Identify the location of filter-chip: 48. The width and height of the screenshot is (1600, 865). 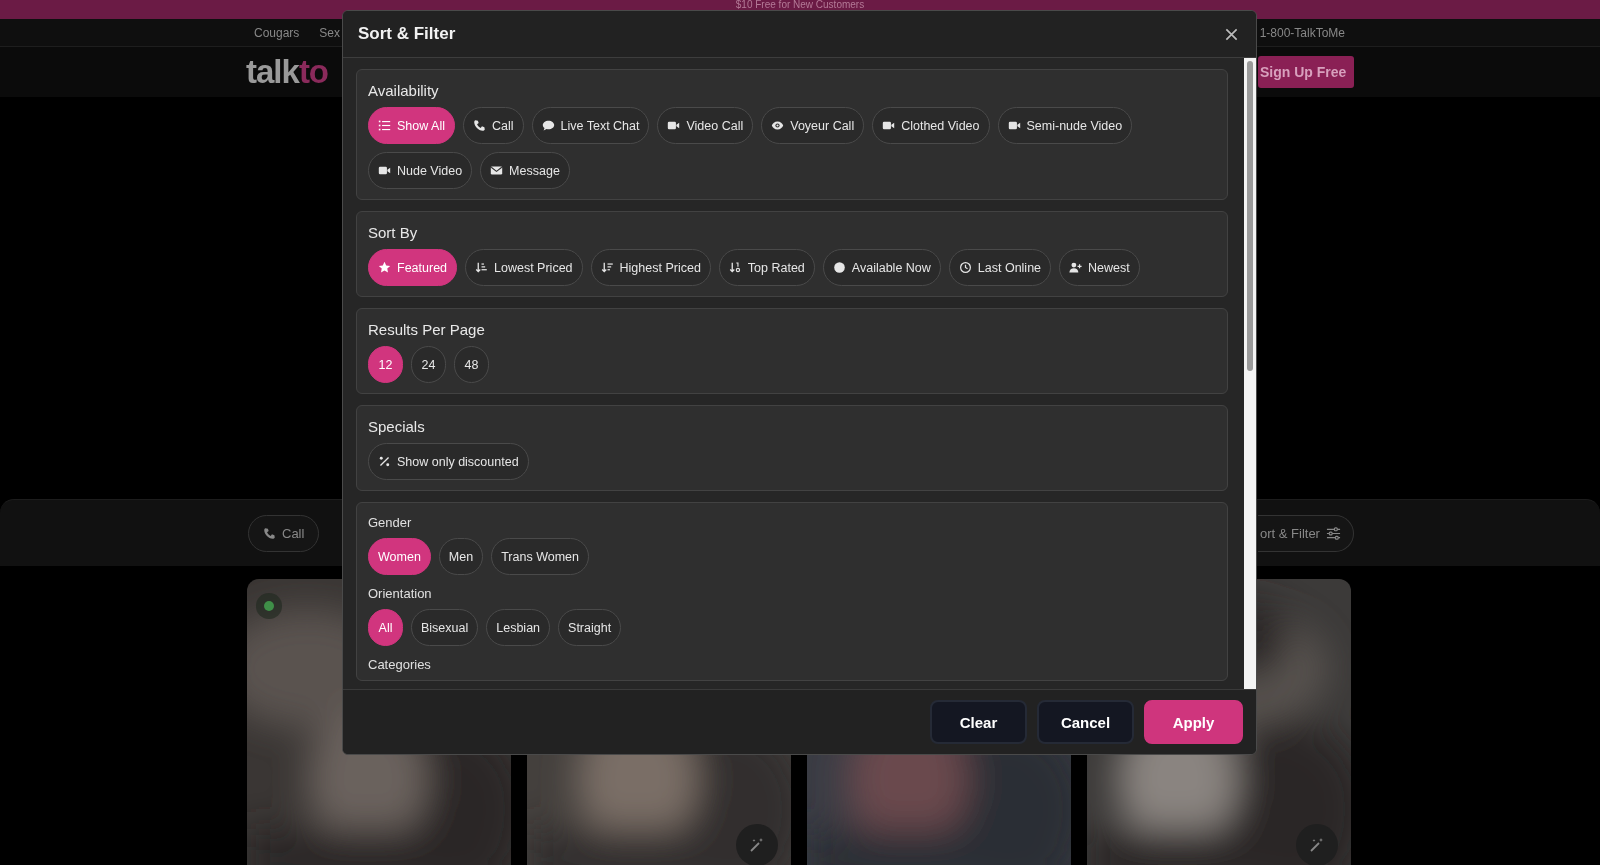
(471, 364).